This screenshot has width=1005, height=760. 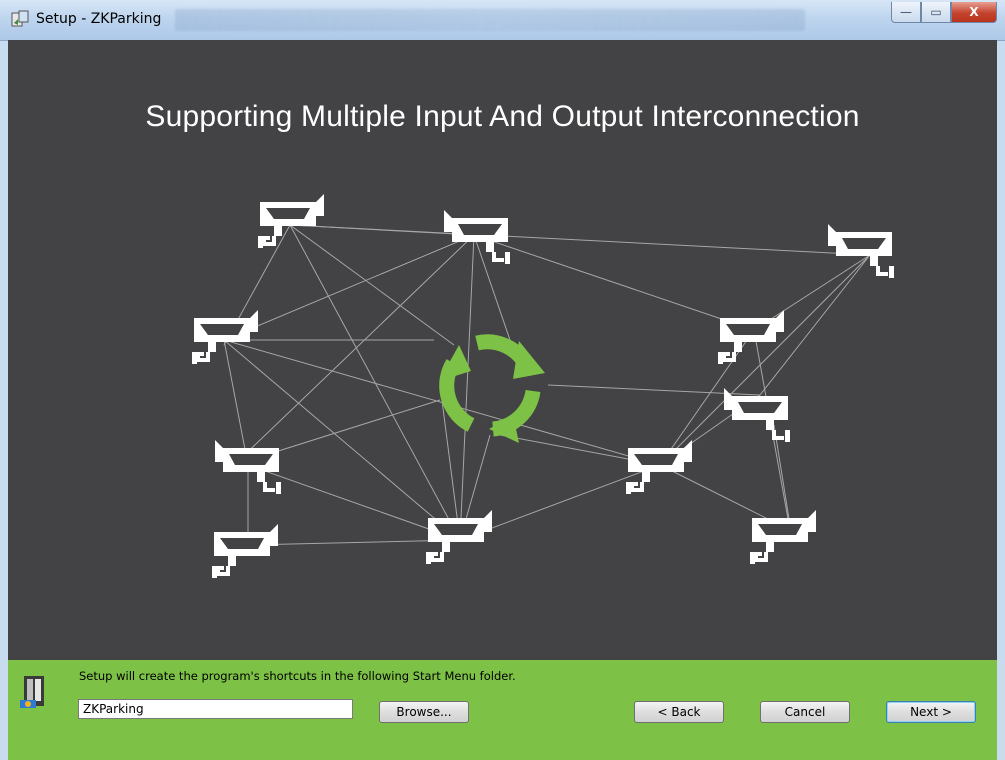 What do you see at coordinates (99, 19) in the screenshot?
I see `window-title: Setup - ZKParking` at bounding box center [99, 19].